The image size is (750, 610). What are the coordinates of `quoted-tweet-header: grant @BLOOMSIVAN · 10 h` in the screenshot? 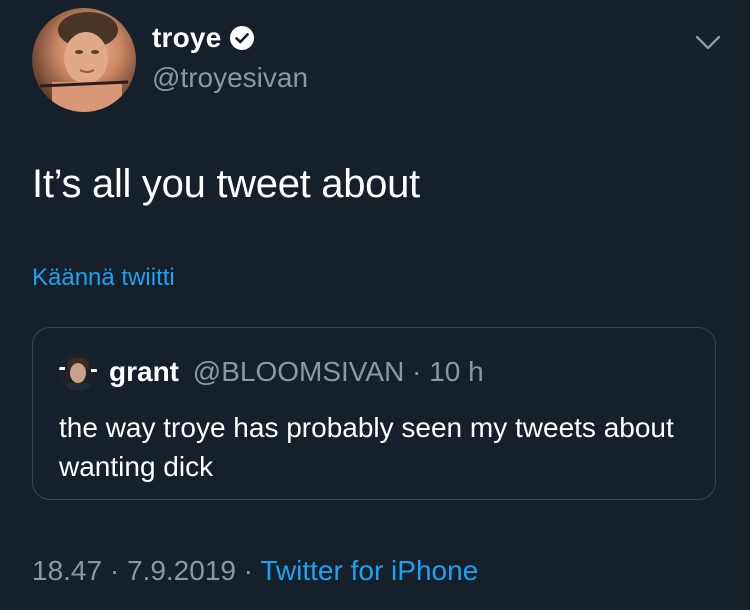 It's located at (296, 372).